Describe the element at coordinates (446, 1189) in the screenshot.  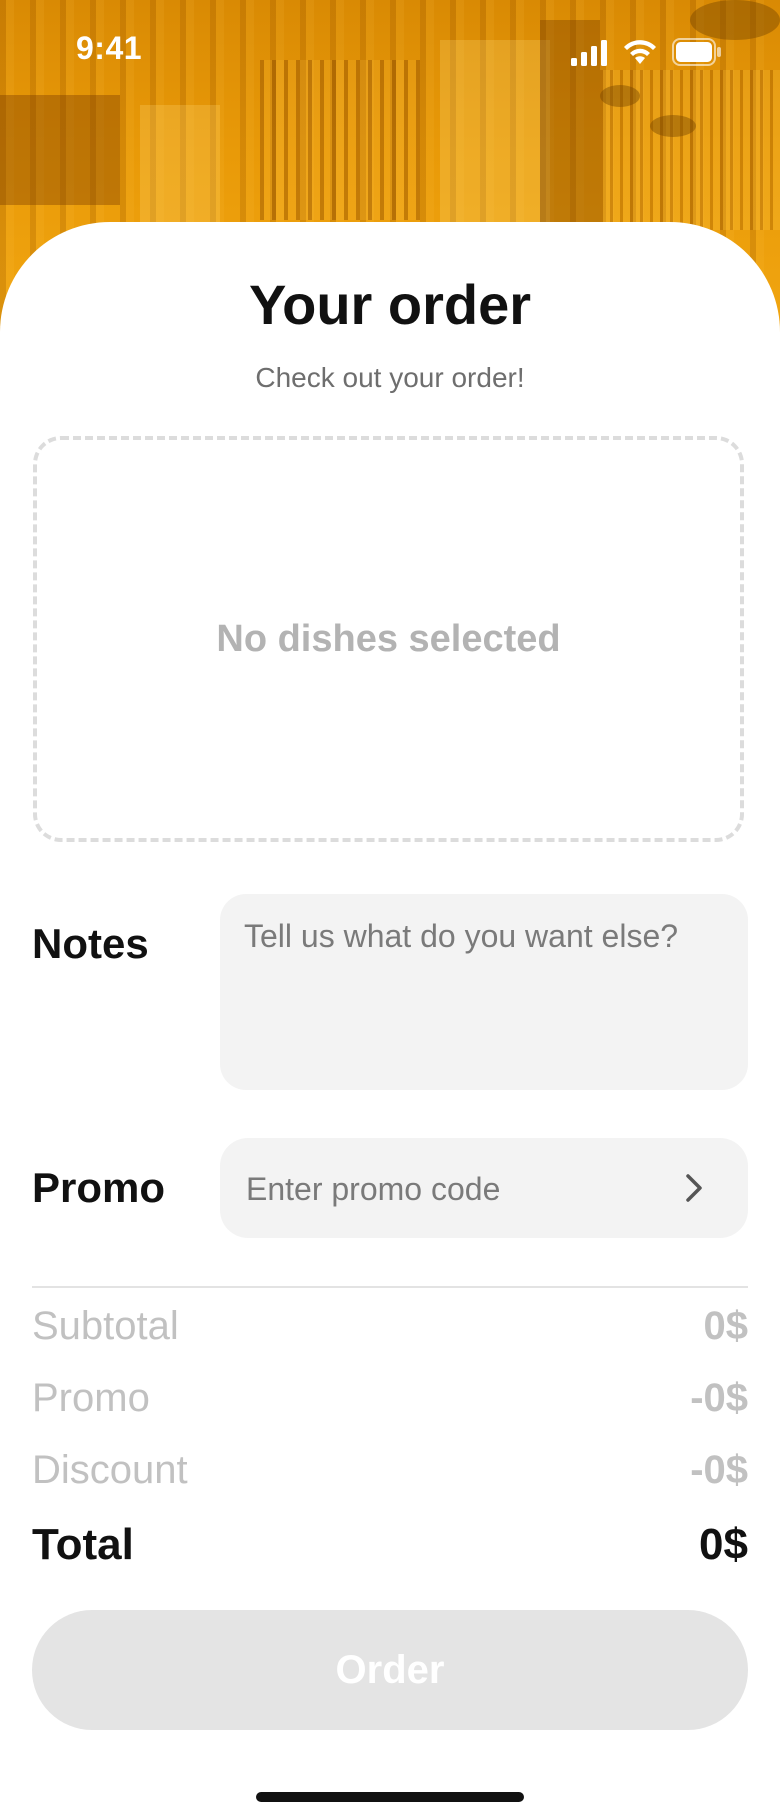
I see `promo-code-input` at that location.